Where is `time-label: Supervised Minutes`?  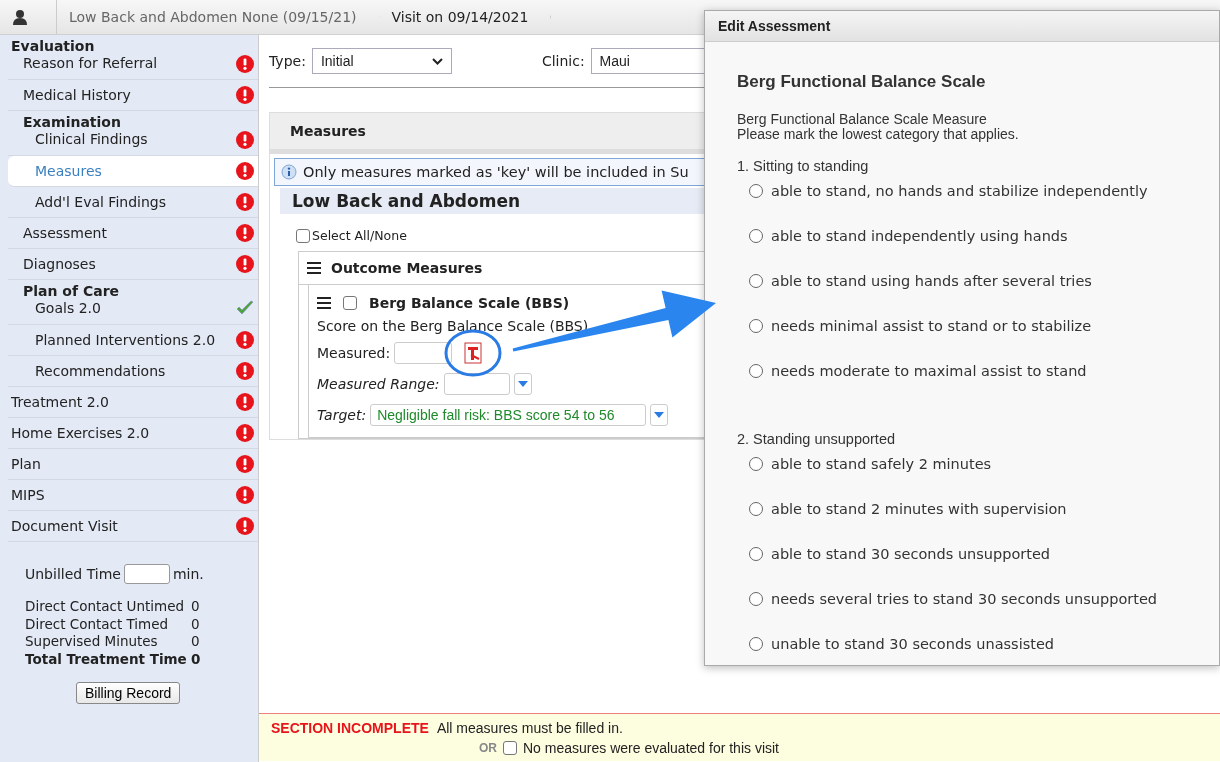
time-label: Supervised Minutes is located at coordinates (92, 642).